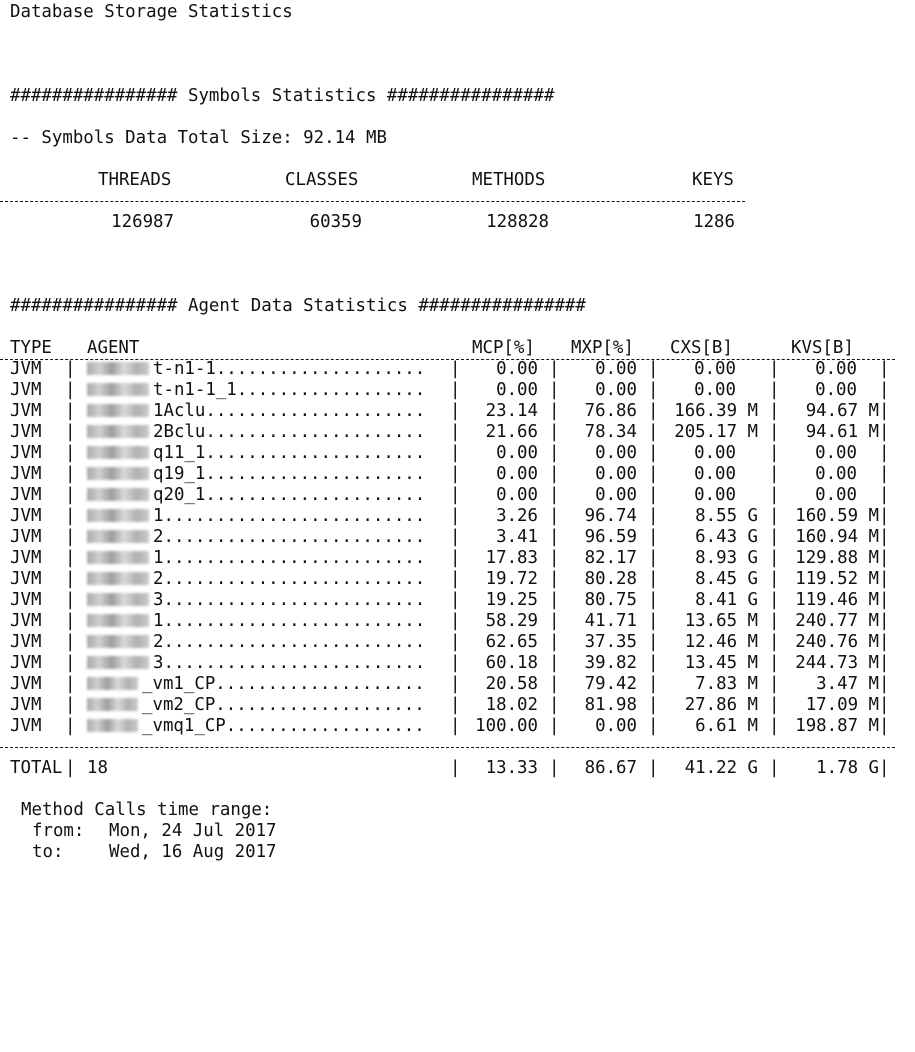 The height and width of the screenshot is (1052, 915). What do you see at coordinates (713, 180) in the screenshot?
I see `keys-header: KEYS` at bounding box center [713, 180].